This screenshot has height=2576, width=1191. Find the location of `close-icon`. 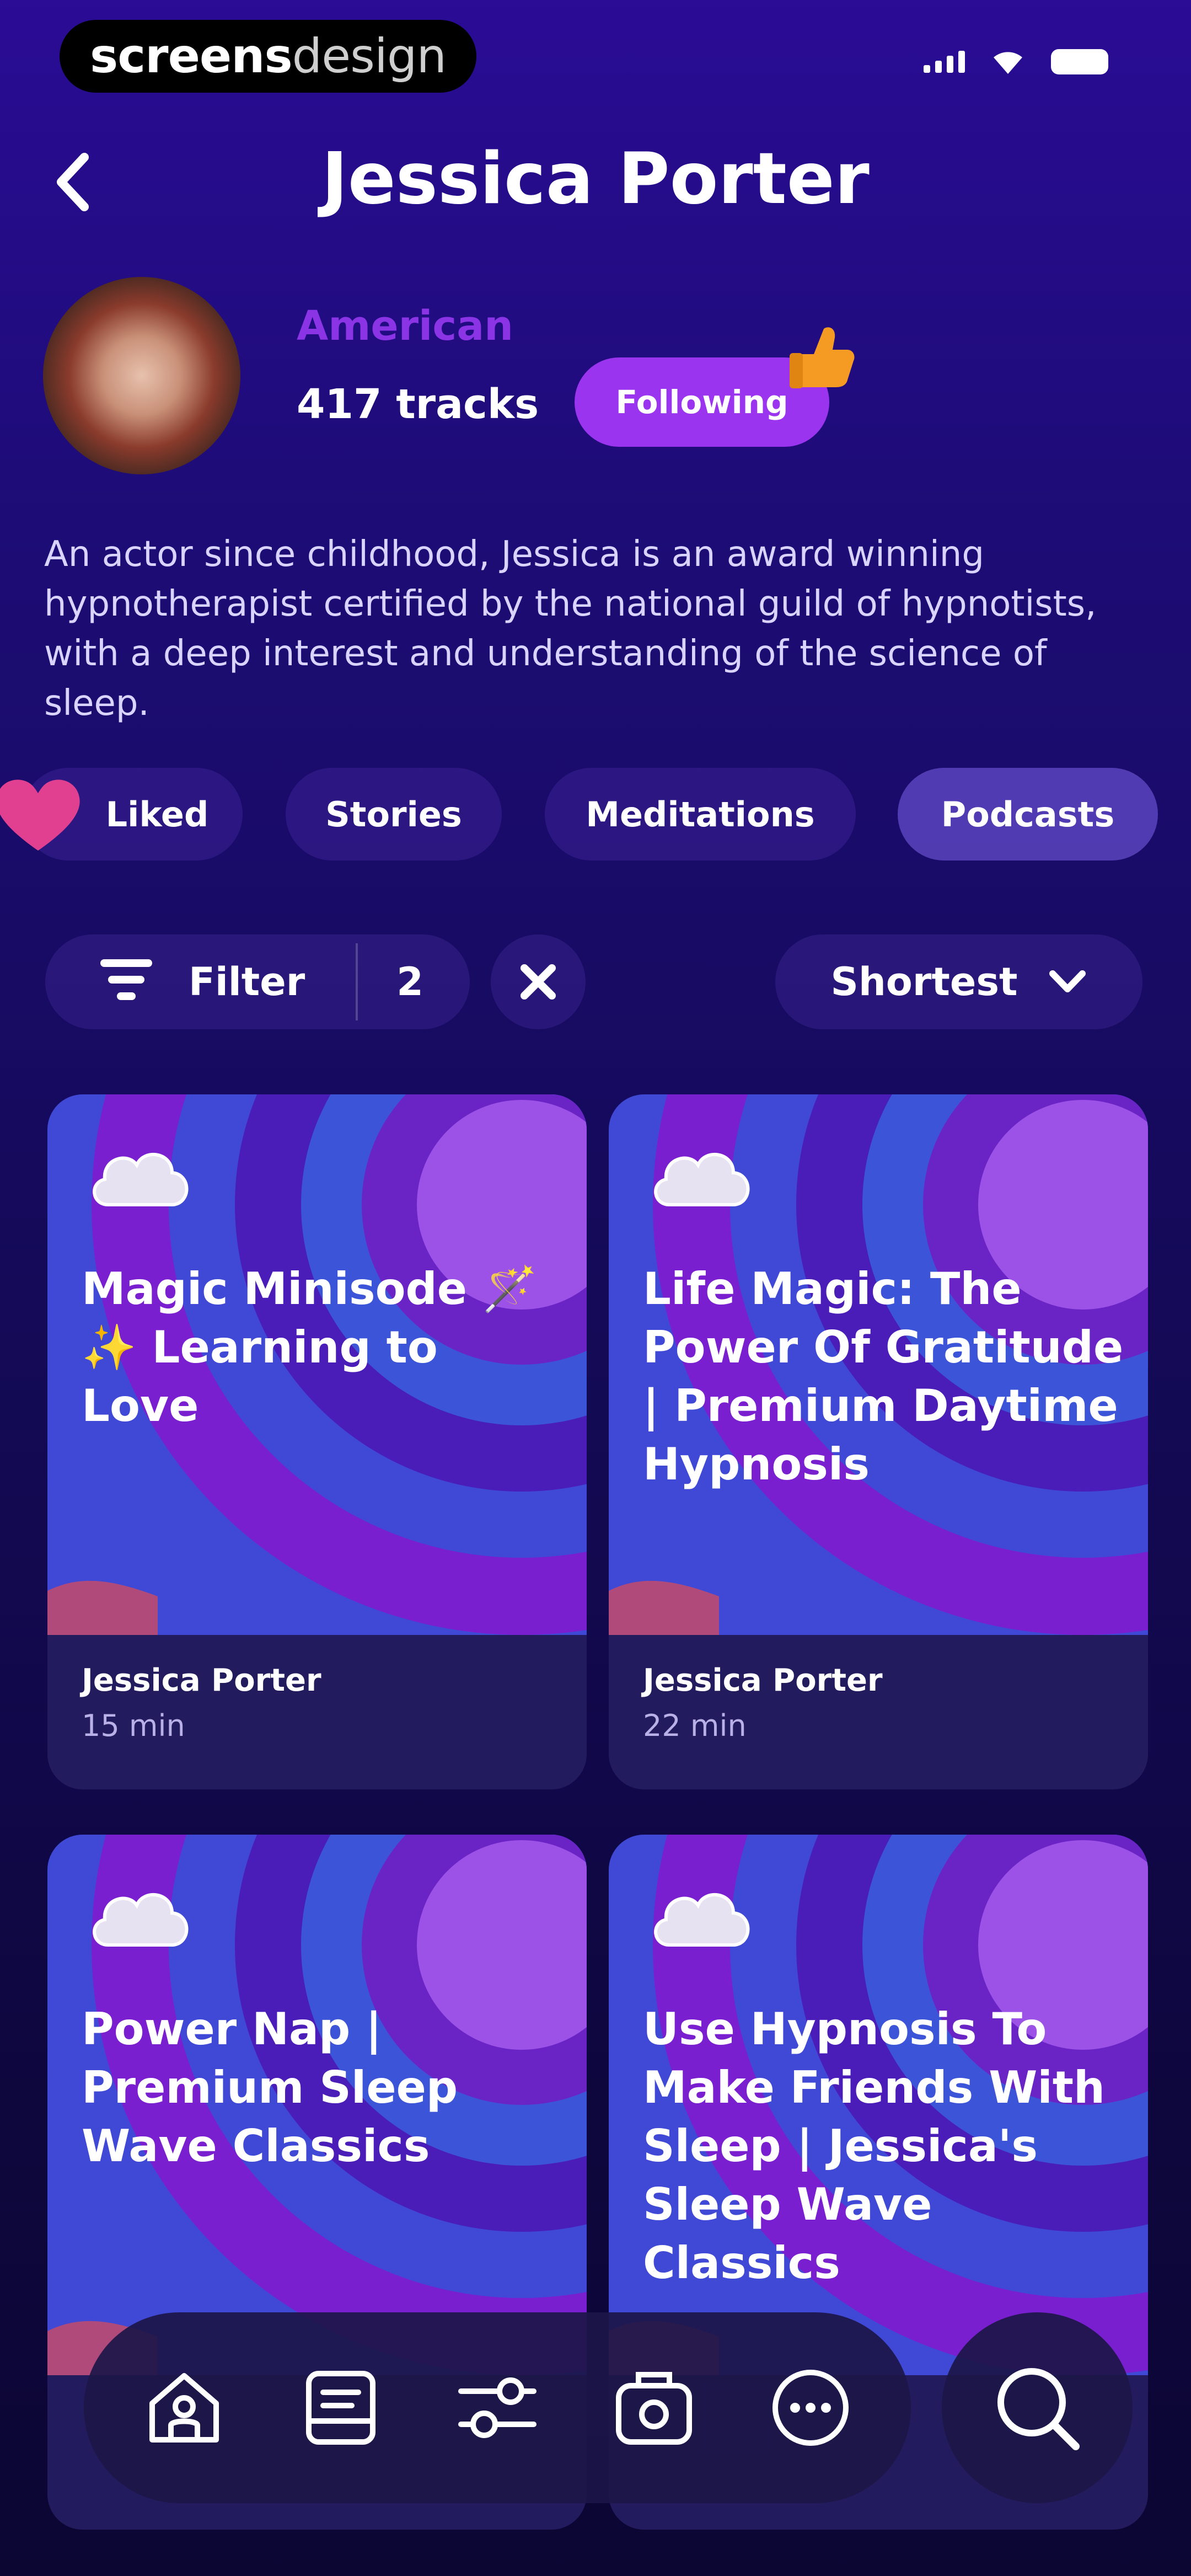

close-icon is located at coordinates (538, 982).